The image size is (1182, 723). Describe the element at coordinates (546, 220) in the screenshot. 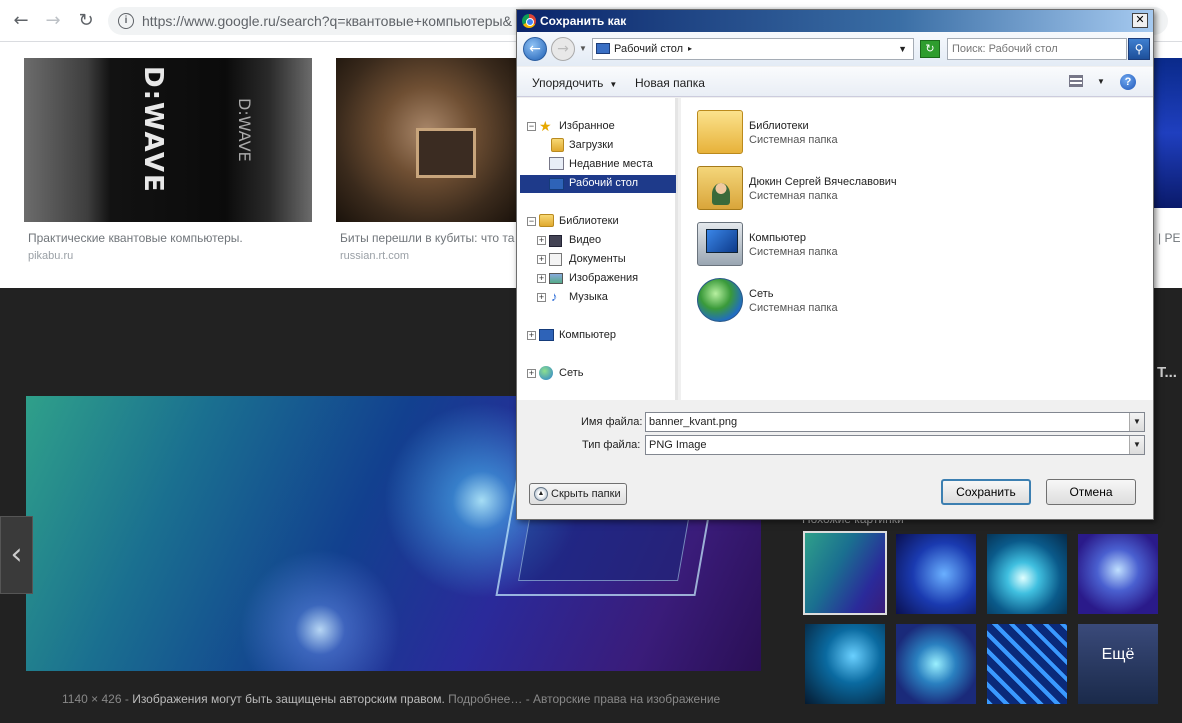

I see `libraries-icon` at that location.